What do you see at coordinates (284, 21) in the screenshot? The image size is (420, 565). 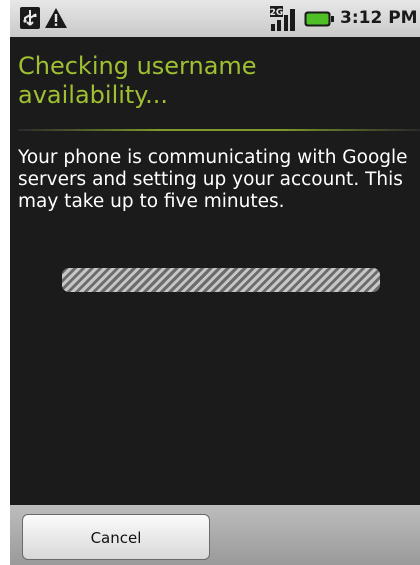 I see `signal-icon: 2G` at bounding box center [284, 21].